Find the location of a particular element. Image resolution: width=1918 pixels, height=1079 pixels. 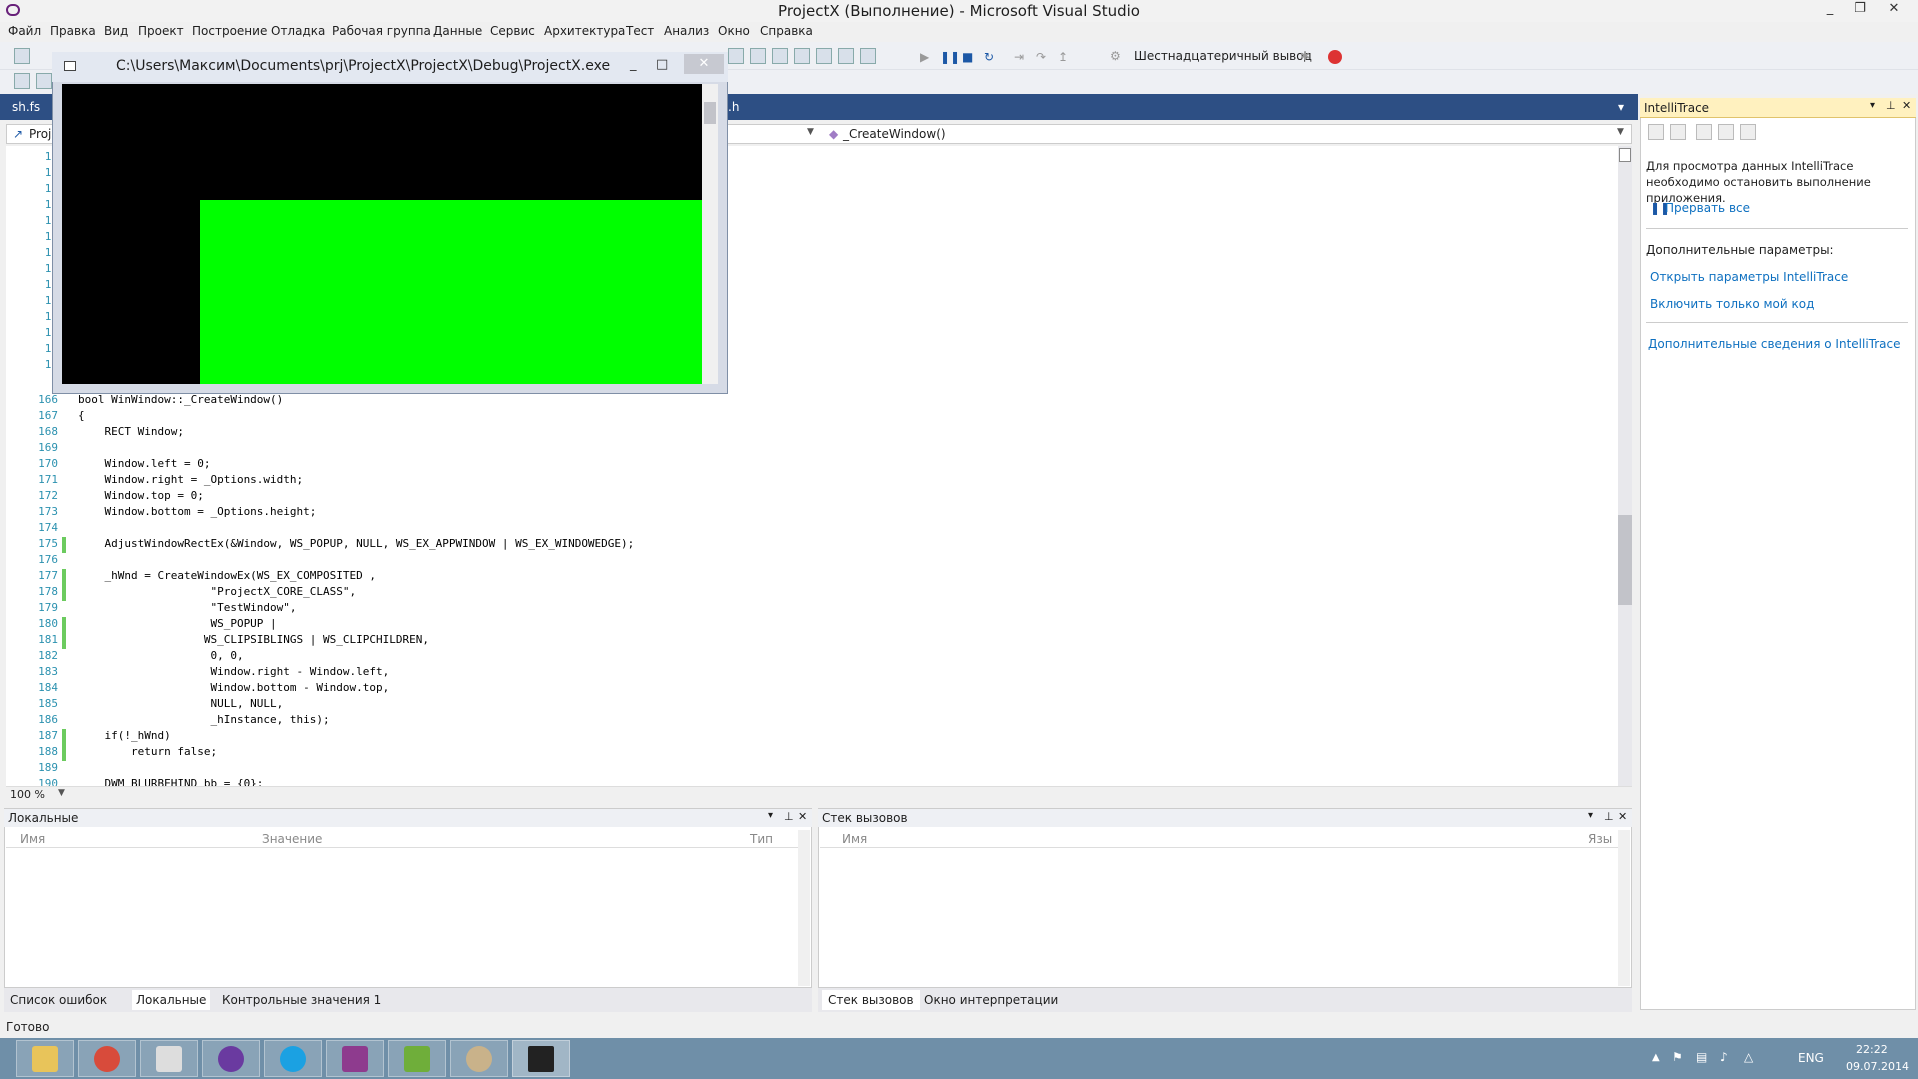

zoom-dropdown-icon: ▼ is located at coordinates (61, 793).